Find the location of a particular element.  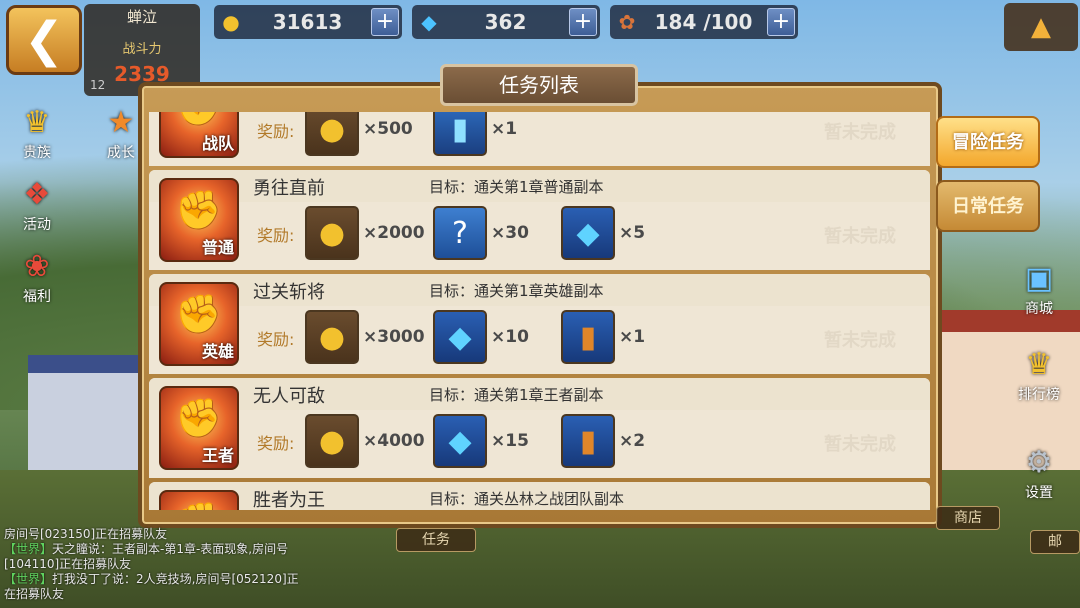

back-button: ❮ is located at coordinates (44, 40).